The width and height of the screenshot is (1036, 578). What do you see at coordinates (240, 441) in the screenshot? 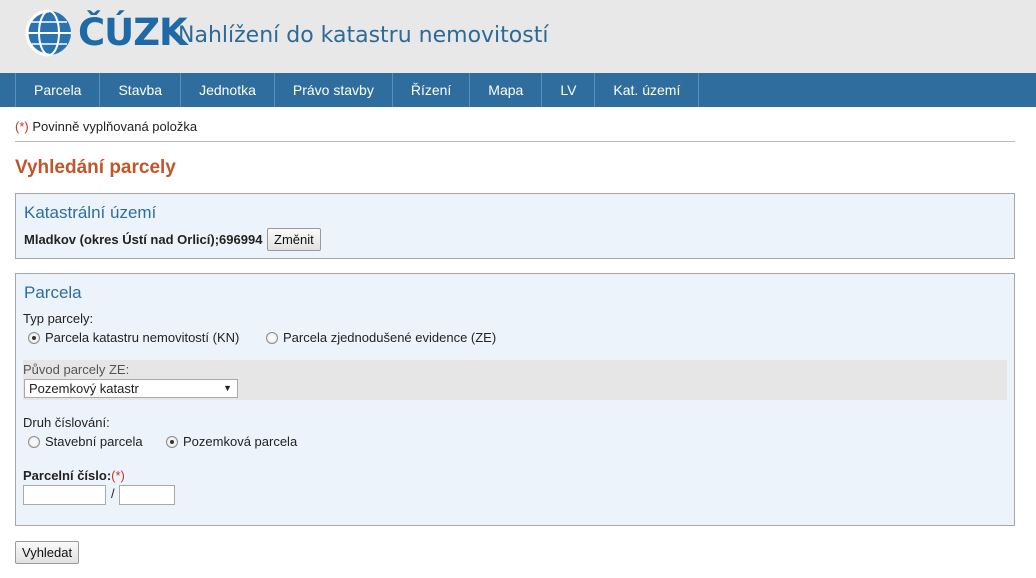
I see `numbering-pozemkova-label: Pozemková parcela` at bounding box center [240, 441].